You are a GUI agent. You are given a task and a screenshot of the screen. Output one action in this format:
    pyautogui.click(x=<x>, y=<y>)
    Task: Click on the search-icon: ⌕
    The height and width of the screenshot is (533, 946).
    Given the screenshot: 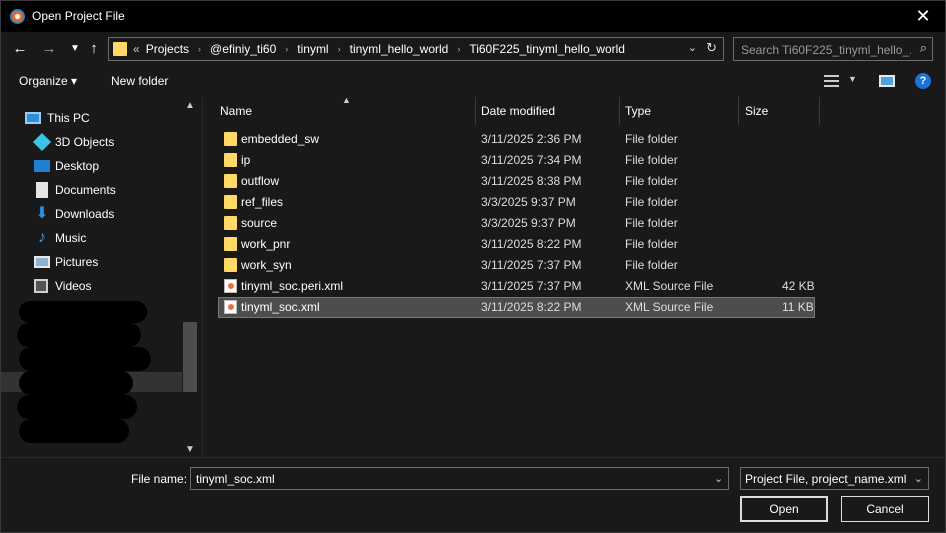 What is the action you would take?
    pyautogui.click(x=923, y=48)
    